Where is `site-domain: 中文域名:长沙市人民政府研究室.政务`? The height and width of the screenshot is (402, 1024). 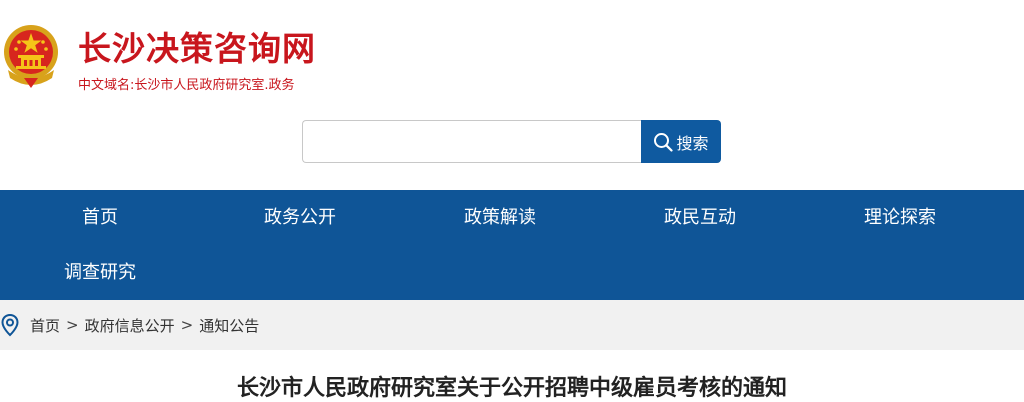
site-domain: 中文域名:长沙市人民政府研究室.政务 is located at coordinates (186, 85).